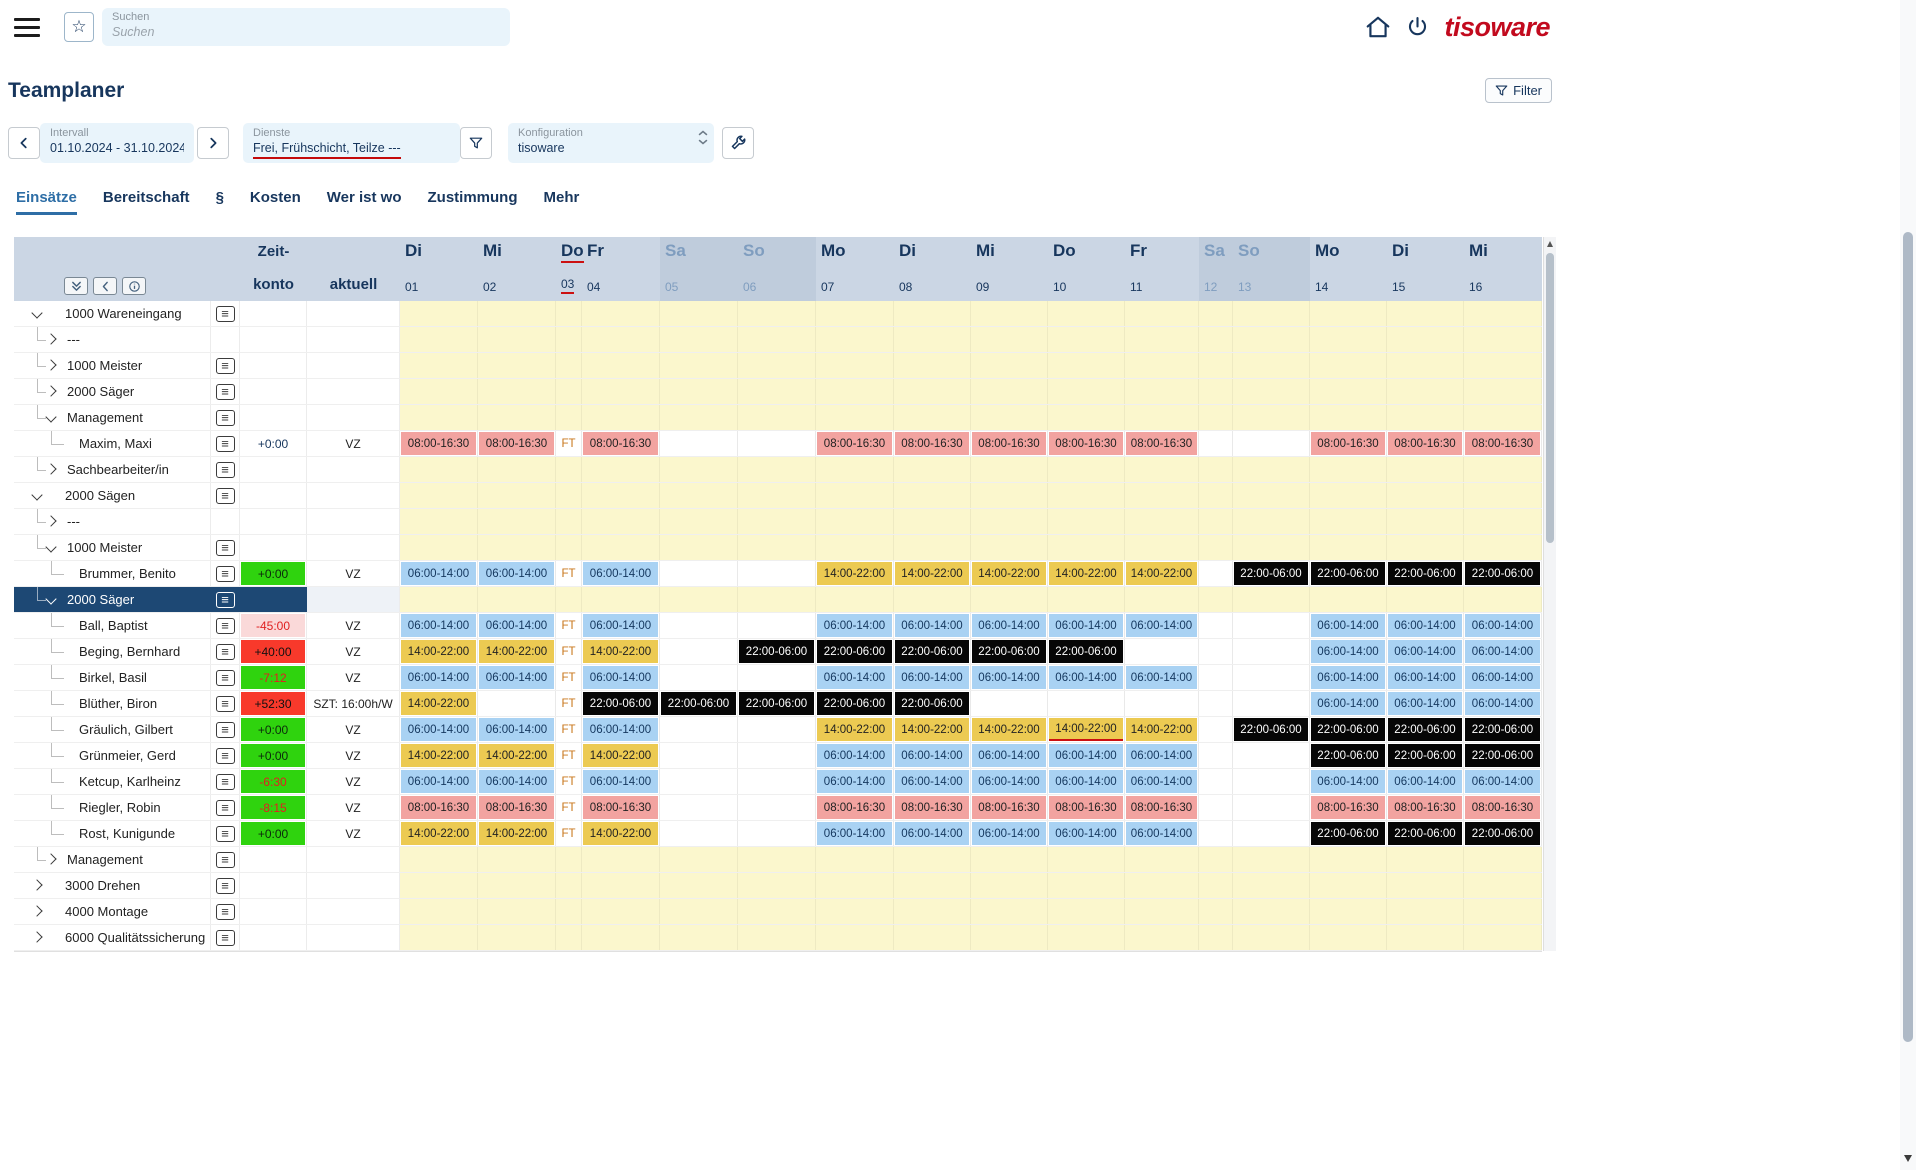  I want to click on scroll-up-icon, so click(1550, 244).